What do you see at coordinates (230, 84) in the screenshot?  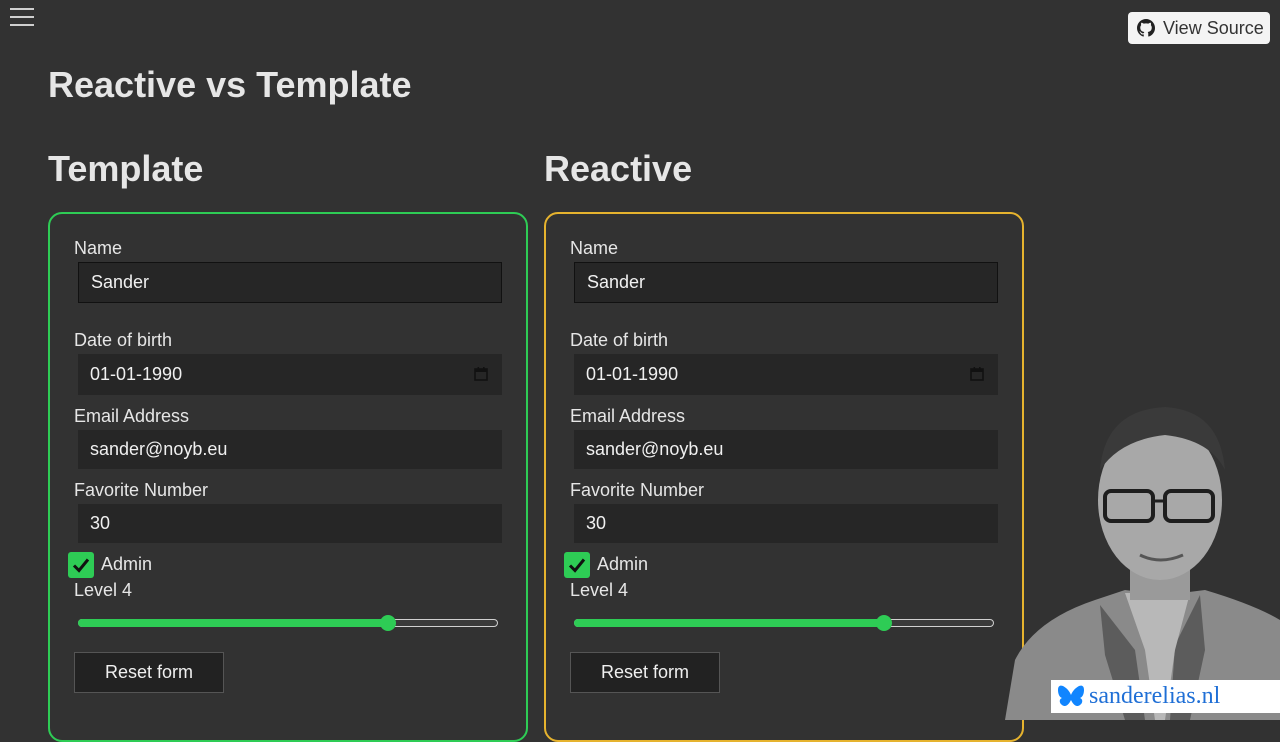 I see `page-title: Reactive vs Template` at bounding box center [230, 84].